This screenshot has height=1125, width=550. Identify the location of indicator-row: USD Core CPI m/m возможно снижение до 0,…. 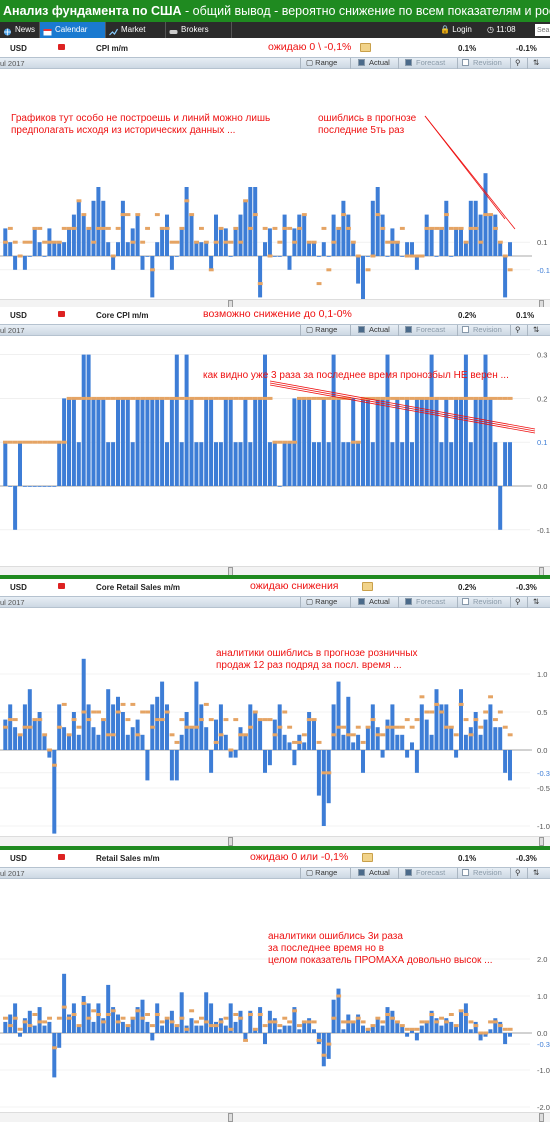
(275, 315).